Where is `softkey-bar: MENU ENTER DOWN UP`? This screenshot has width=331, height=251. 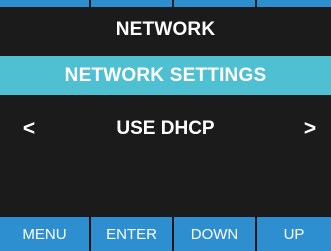 softkey-bar: MENU ENTER DOWN UP is located at coordinates (165, 234).